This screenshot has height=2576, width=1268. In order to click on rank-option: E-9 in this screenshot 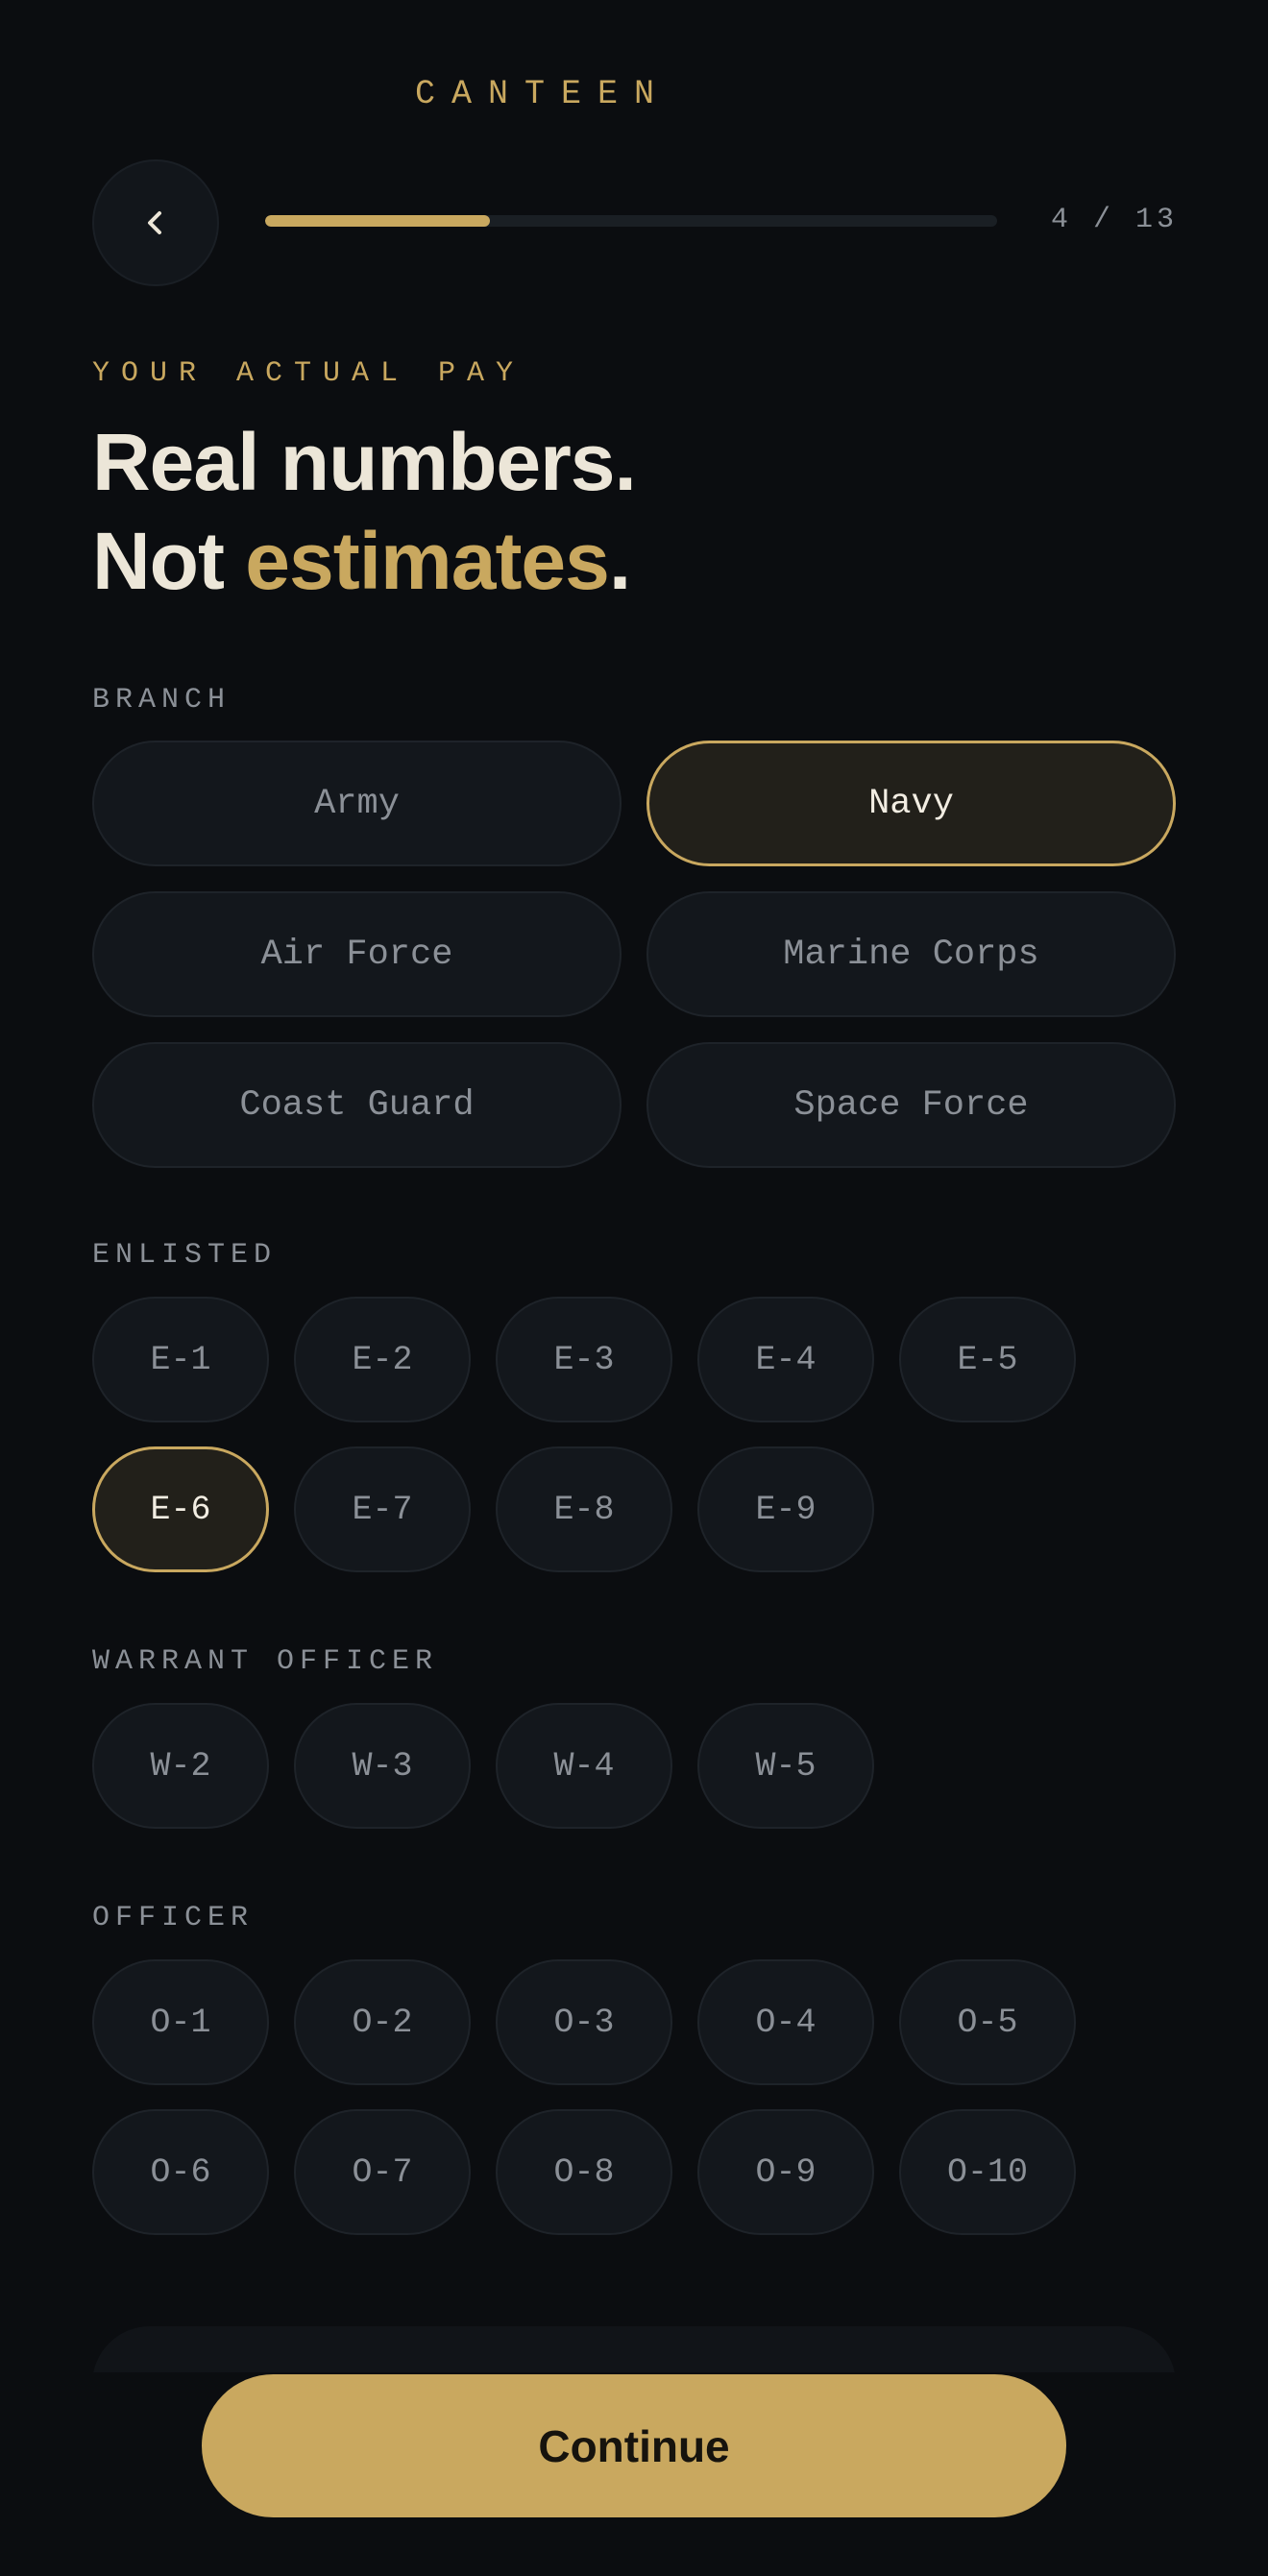, I will do `click(785, 1509)`.